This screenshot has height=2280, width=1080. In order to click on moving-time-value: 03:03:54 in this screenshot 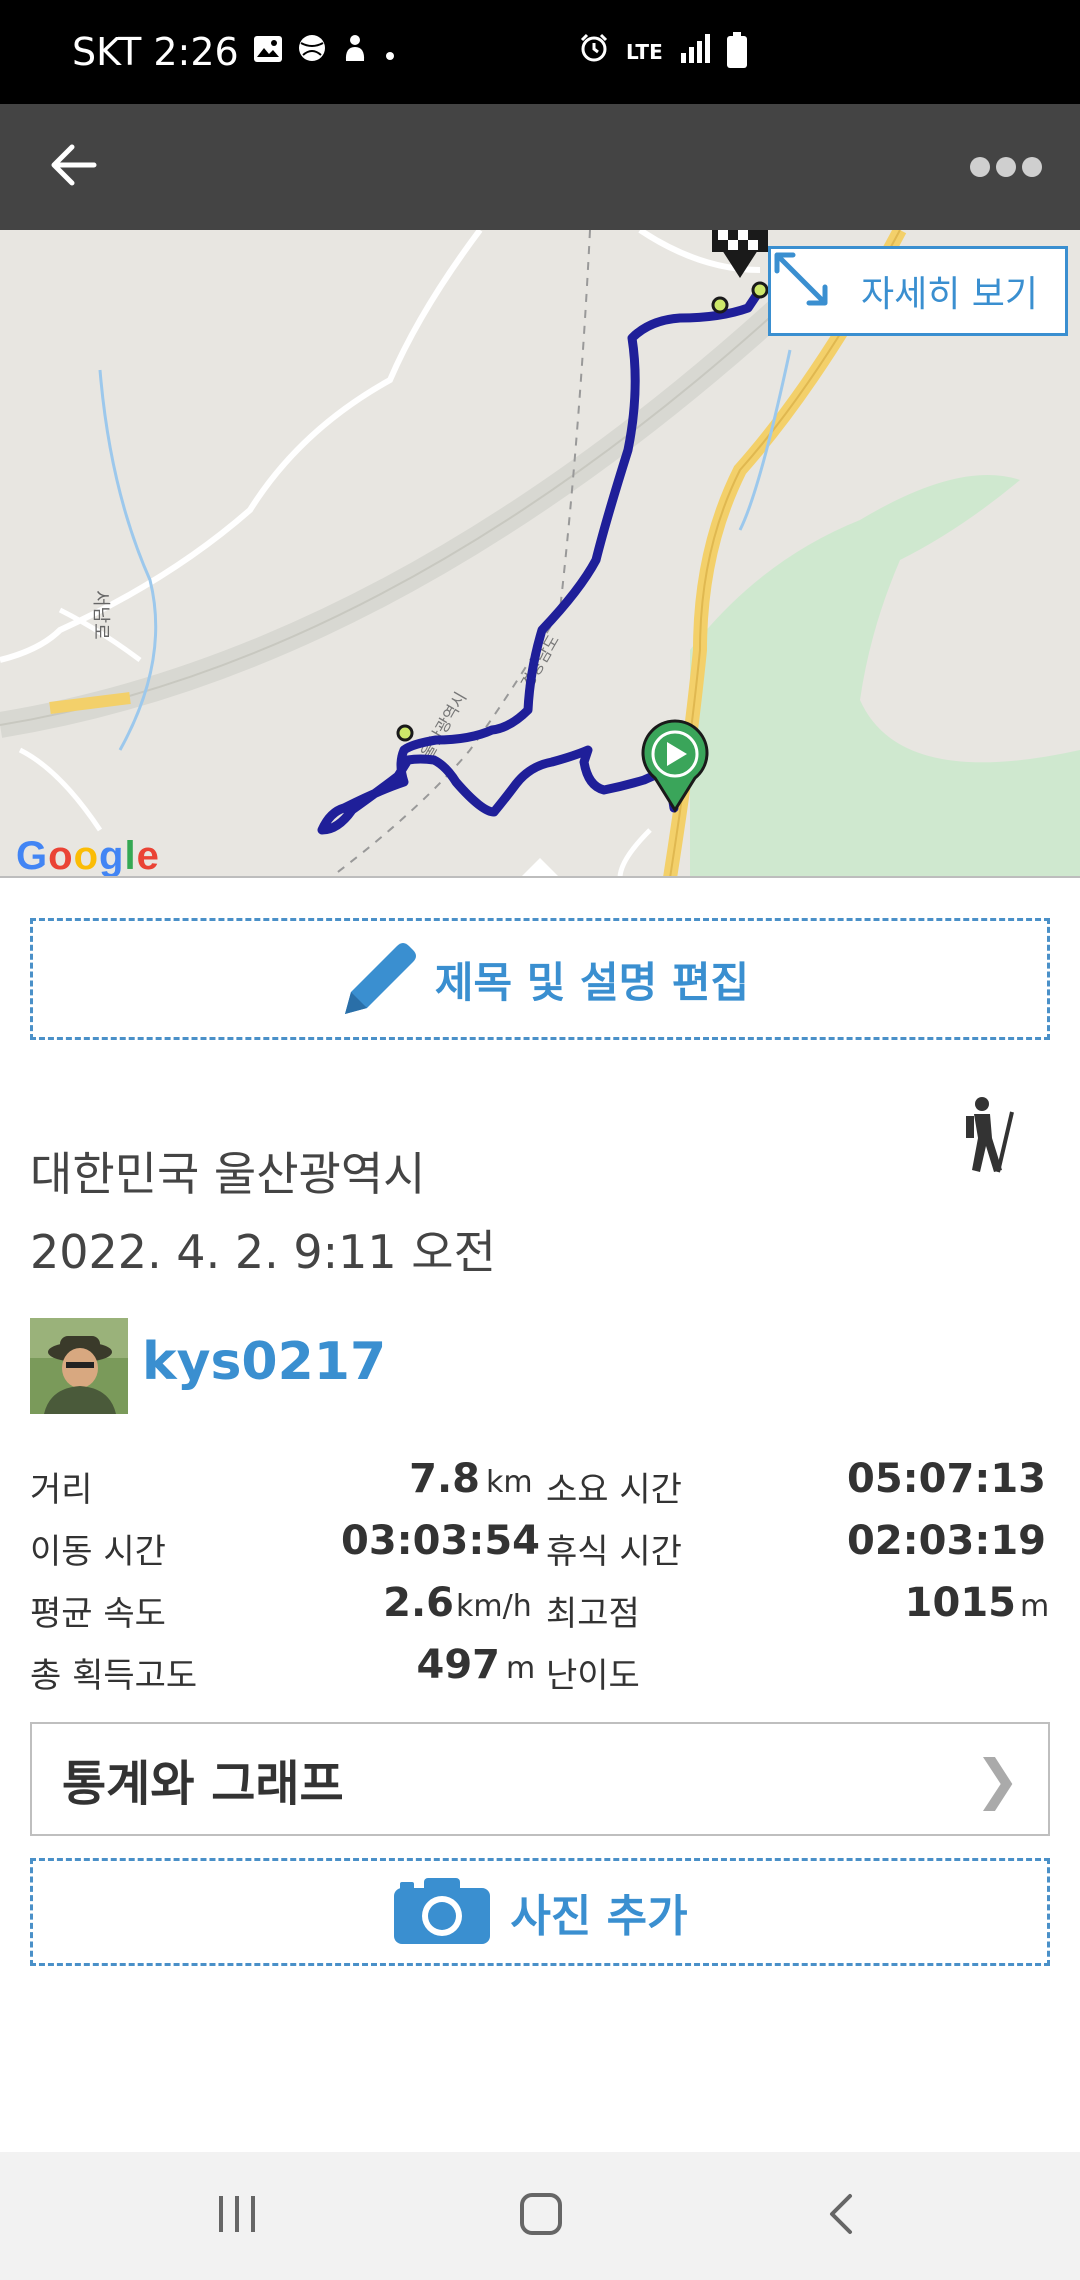, I will do `click(440, 1541)`.